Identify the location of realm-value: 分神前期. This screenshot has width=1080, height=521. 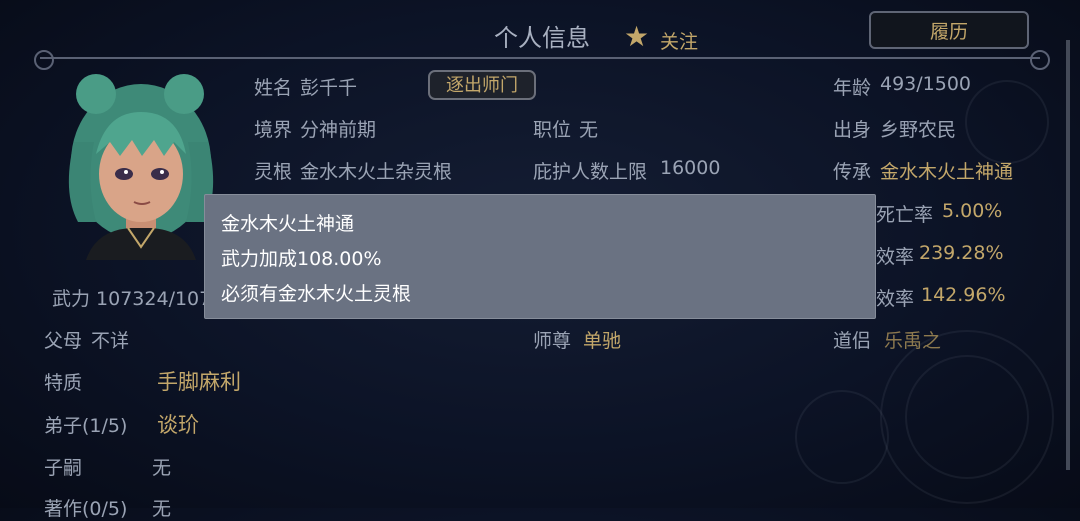
(338, 130).